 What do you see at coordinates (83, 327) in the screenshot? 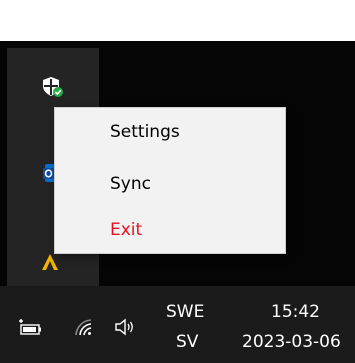
I see `wifi-icon` at bounding box center [83, 327].